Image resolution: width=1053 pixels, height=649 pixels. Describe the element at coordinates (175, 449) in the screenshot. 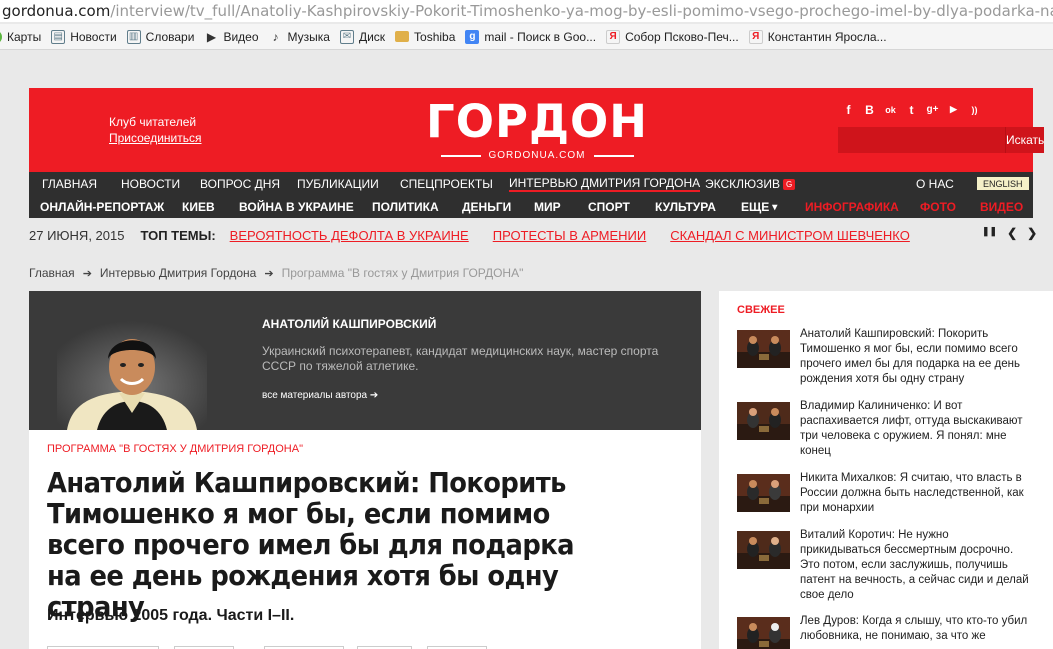

I see `program-label: Программа "В гостях у Дмитрия ГОРДОНА"` at that location.